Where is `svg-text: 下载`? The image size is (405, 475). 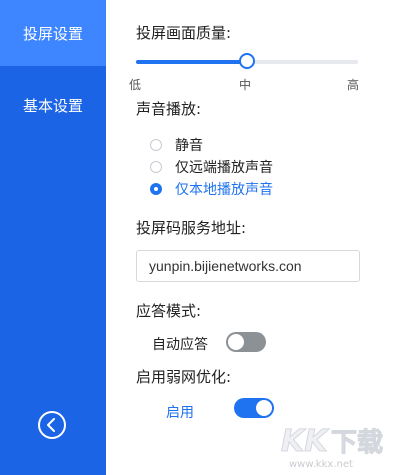
svg-text: 下载 is located at coordinates (357, 443).